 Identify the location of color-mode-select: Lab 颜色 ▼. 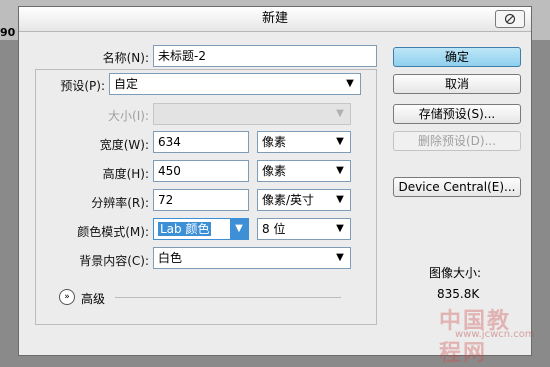
(201, 229).